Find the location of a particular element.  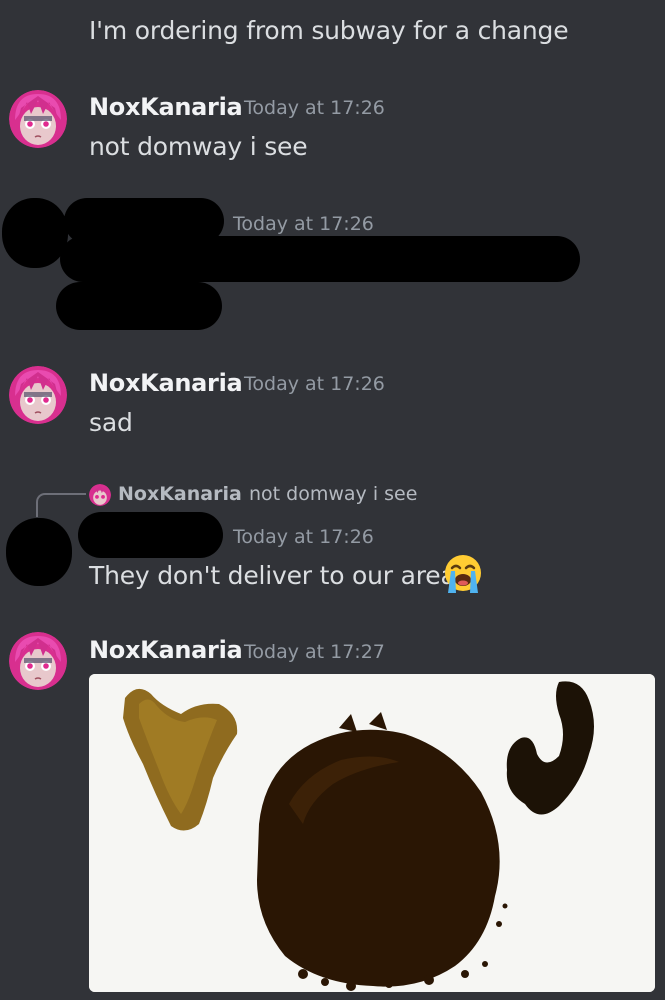

loudly-crying-face-icon is located at coordinates (463, 574).